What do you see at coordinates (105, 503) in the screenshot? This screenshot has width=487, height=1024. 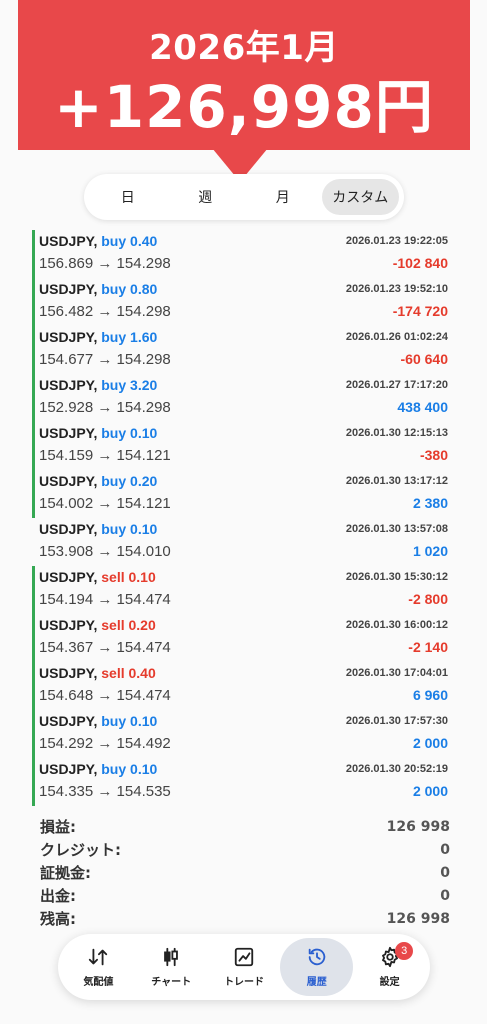 I see `trade-prices: 154.002 → 154.121` at bounding box center [105, 503].